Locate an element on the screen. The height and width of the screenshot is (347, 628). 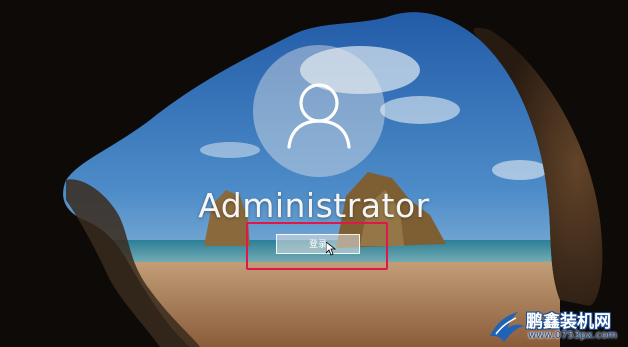
mouse-pointer-icon is located at coordinates (331, 249).